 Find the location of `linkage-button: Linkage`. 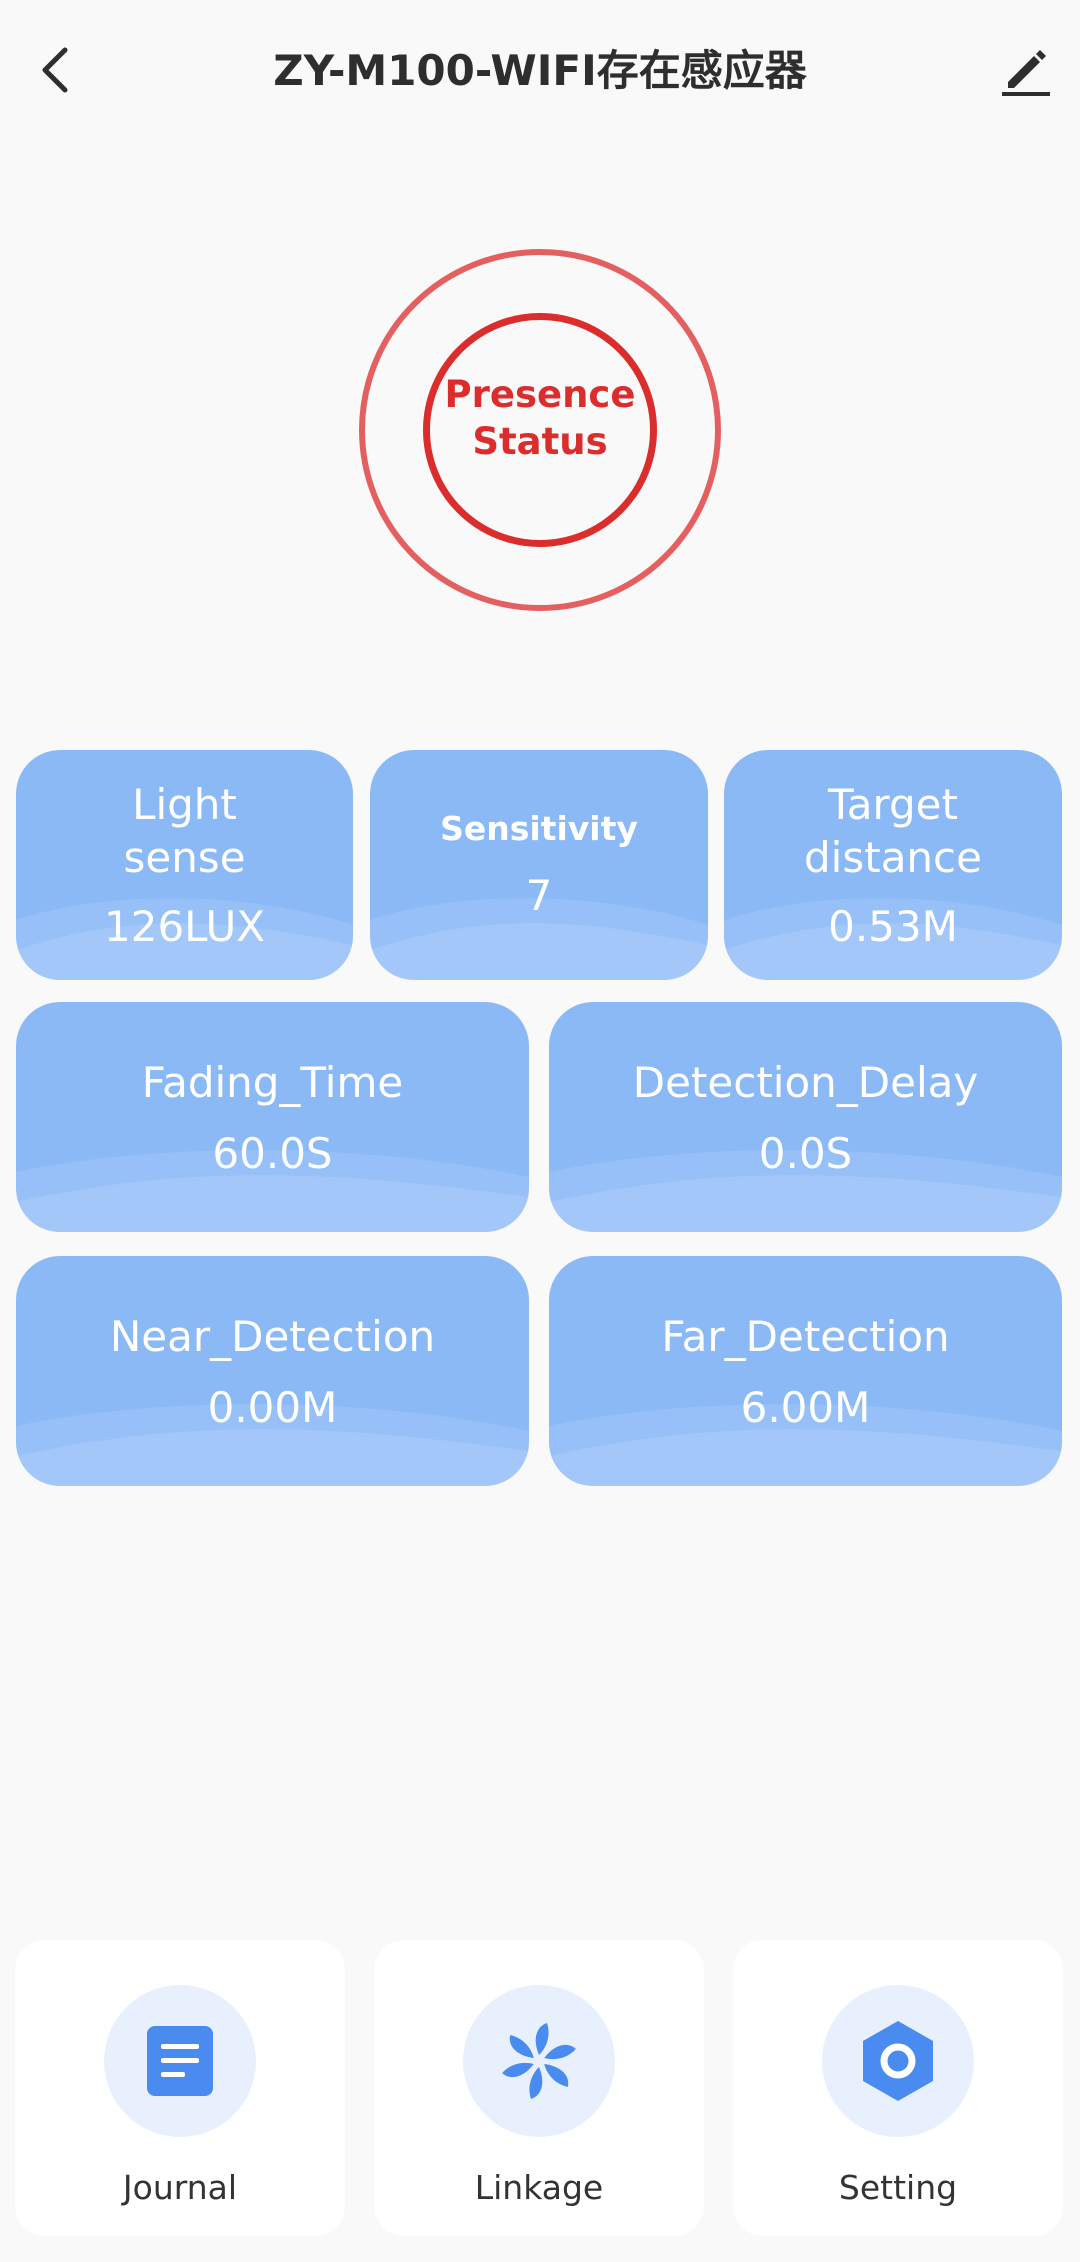

linkage-button: Linkage is located at coordinates (539, 2088).